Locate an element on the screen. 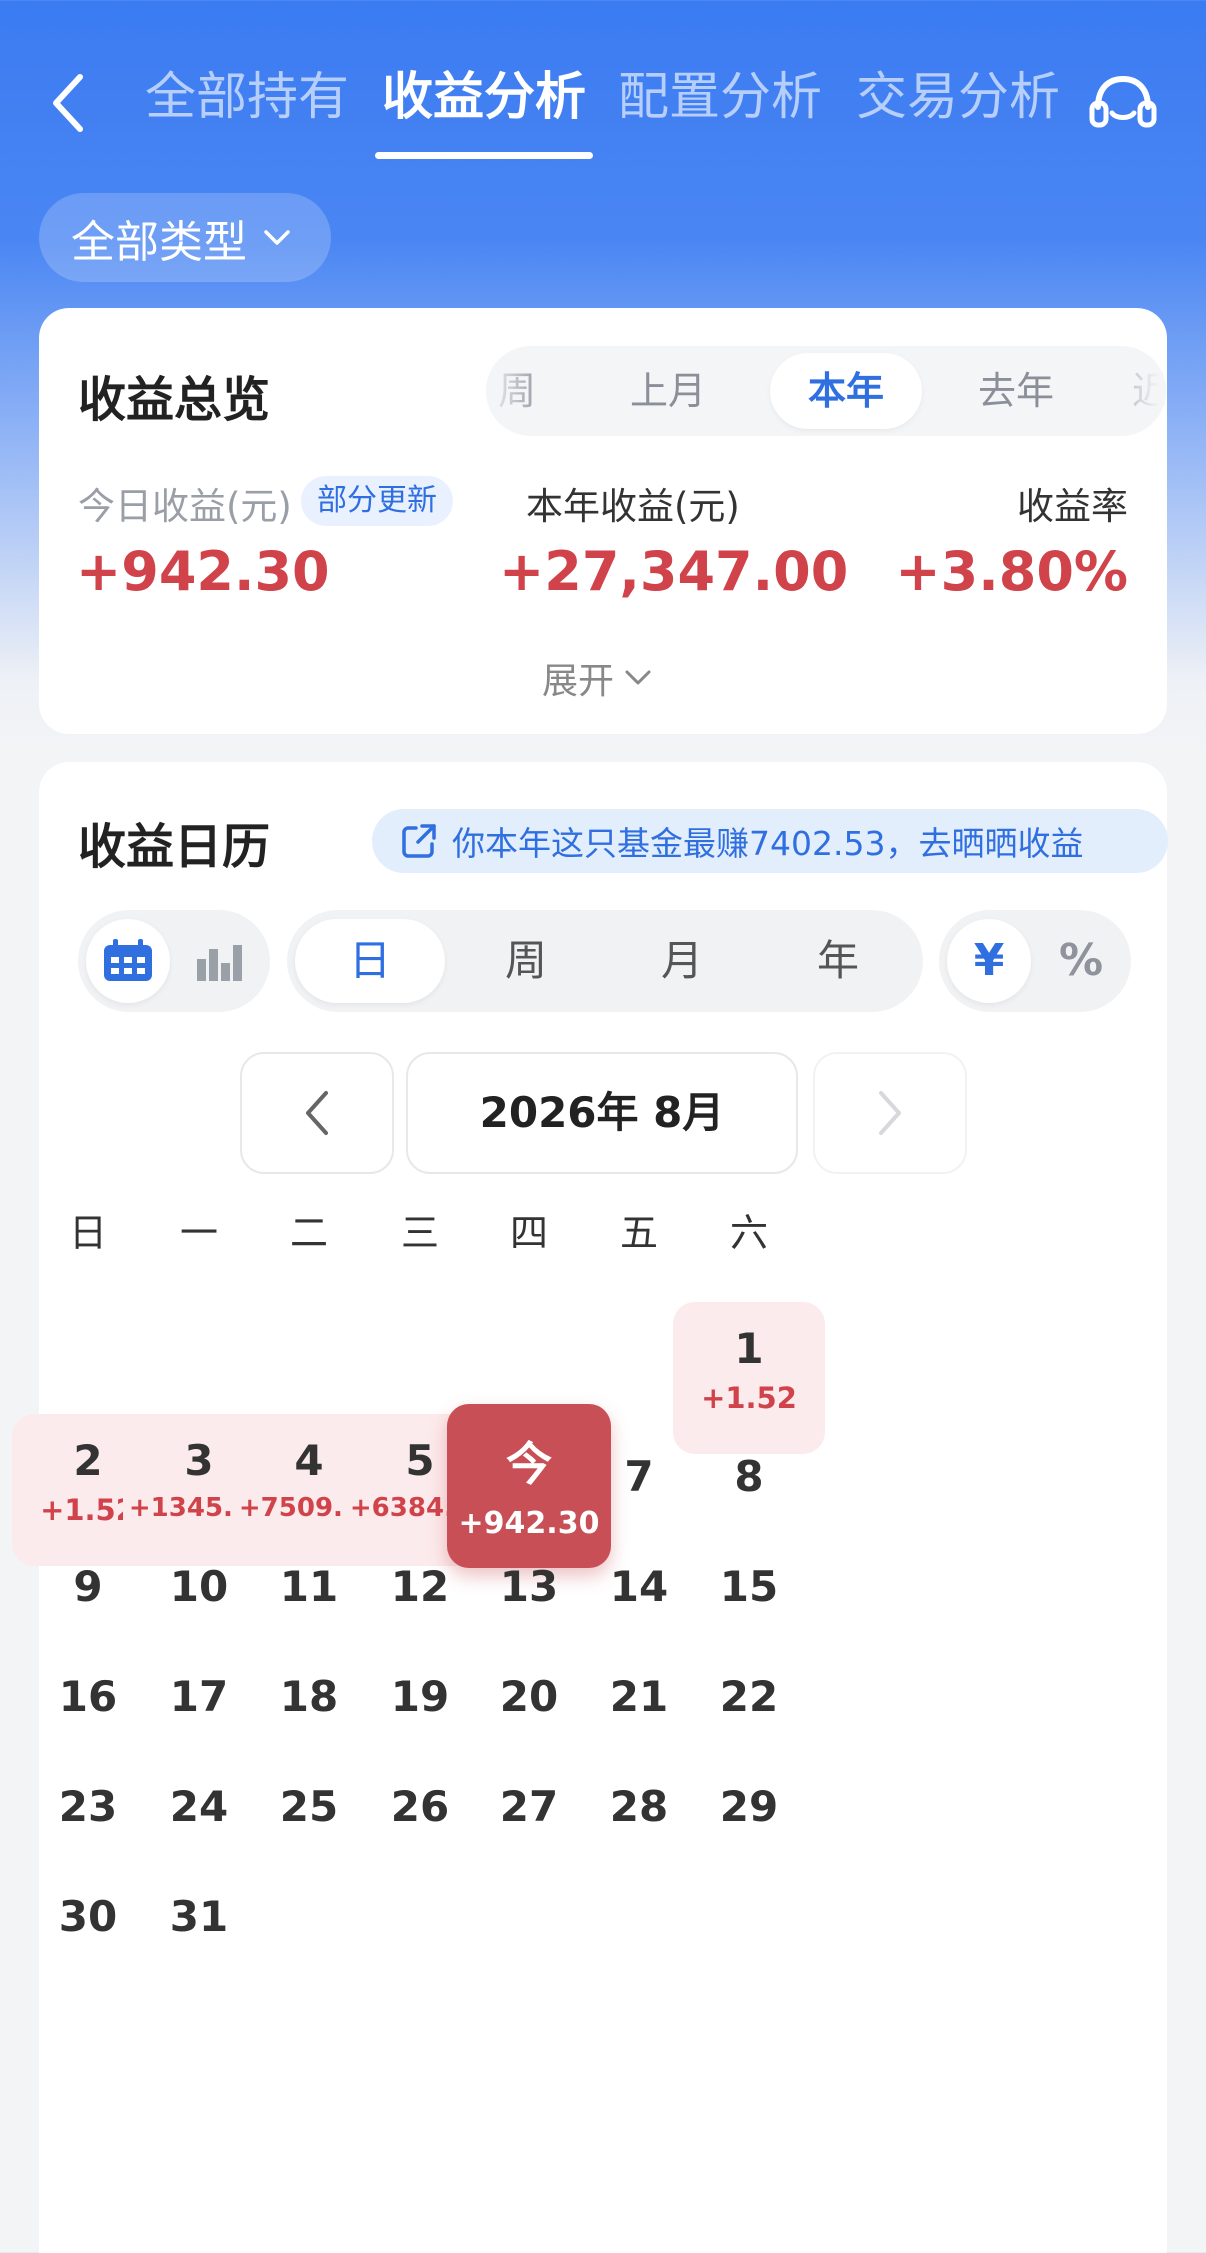  calendar-view-button is located at coordinates (128, 961).